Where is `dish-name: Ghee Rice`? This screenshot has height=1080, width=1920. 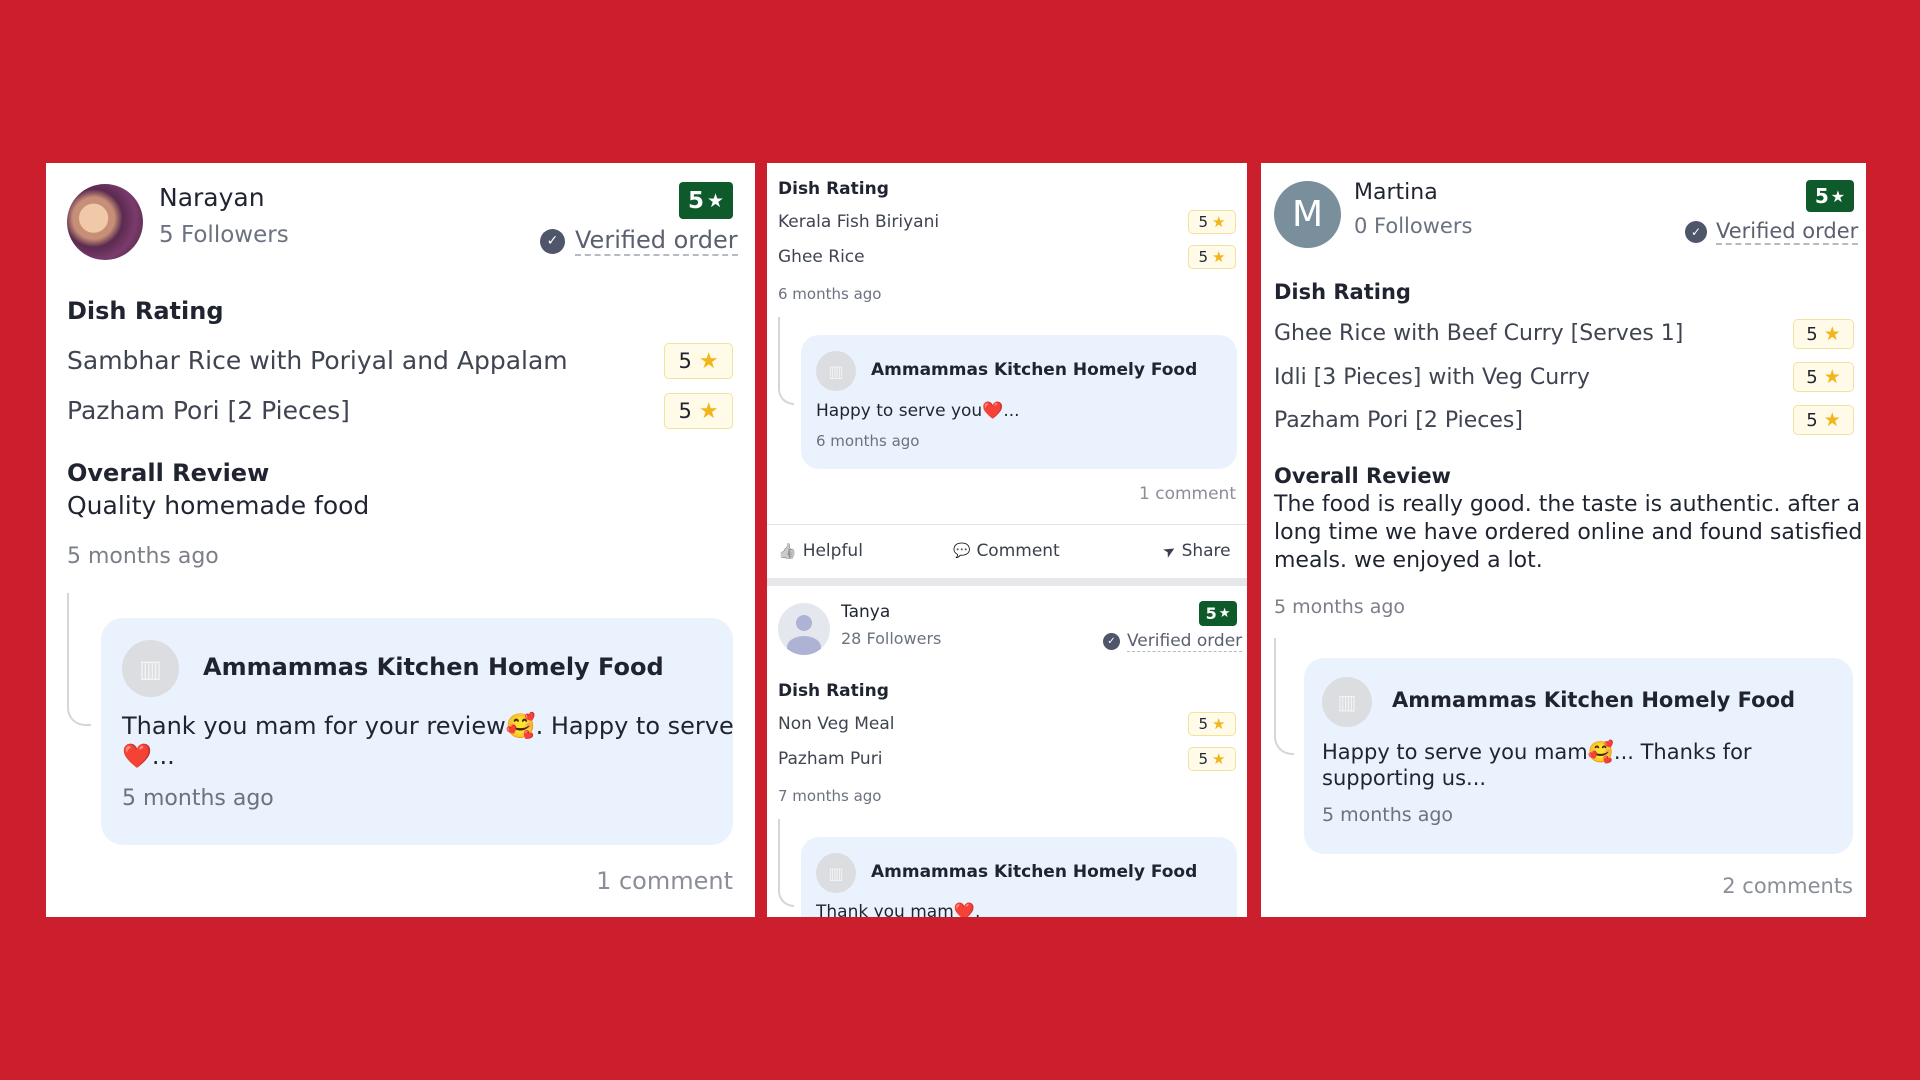
dish-name: Ghee Rice is located at coordinates (821, 257).